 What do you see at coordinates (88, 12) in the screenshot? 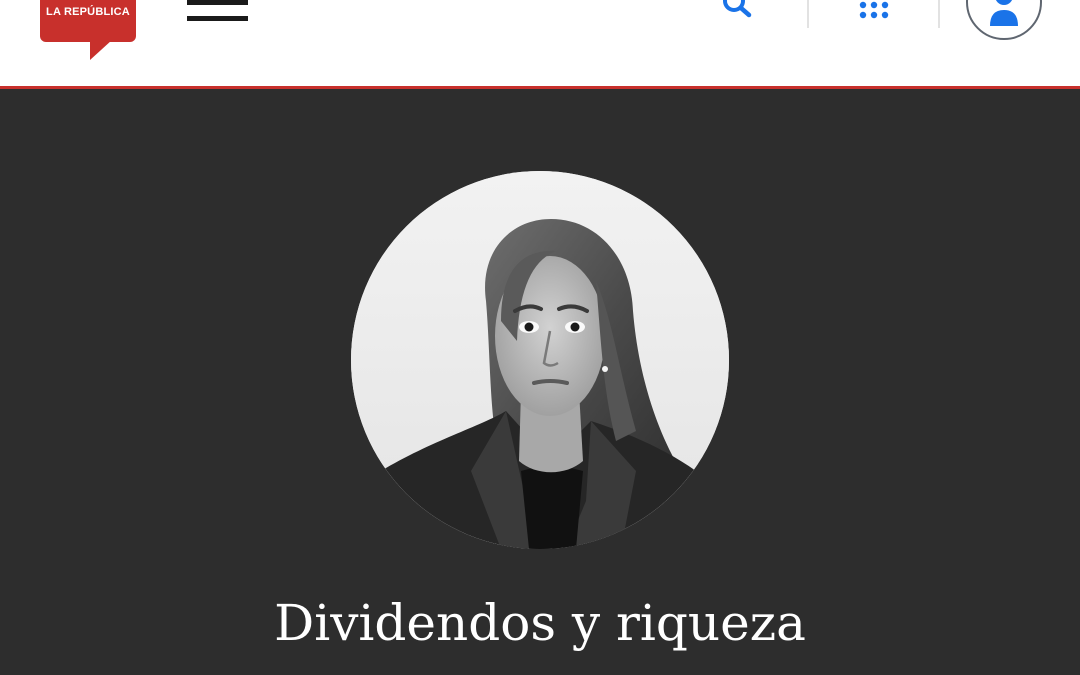
I see `logo-brand-text: LA REPÚBLICA` at bounding box center [88, 12].